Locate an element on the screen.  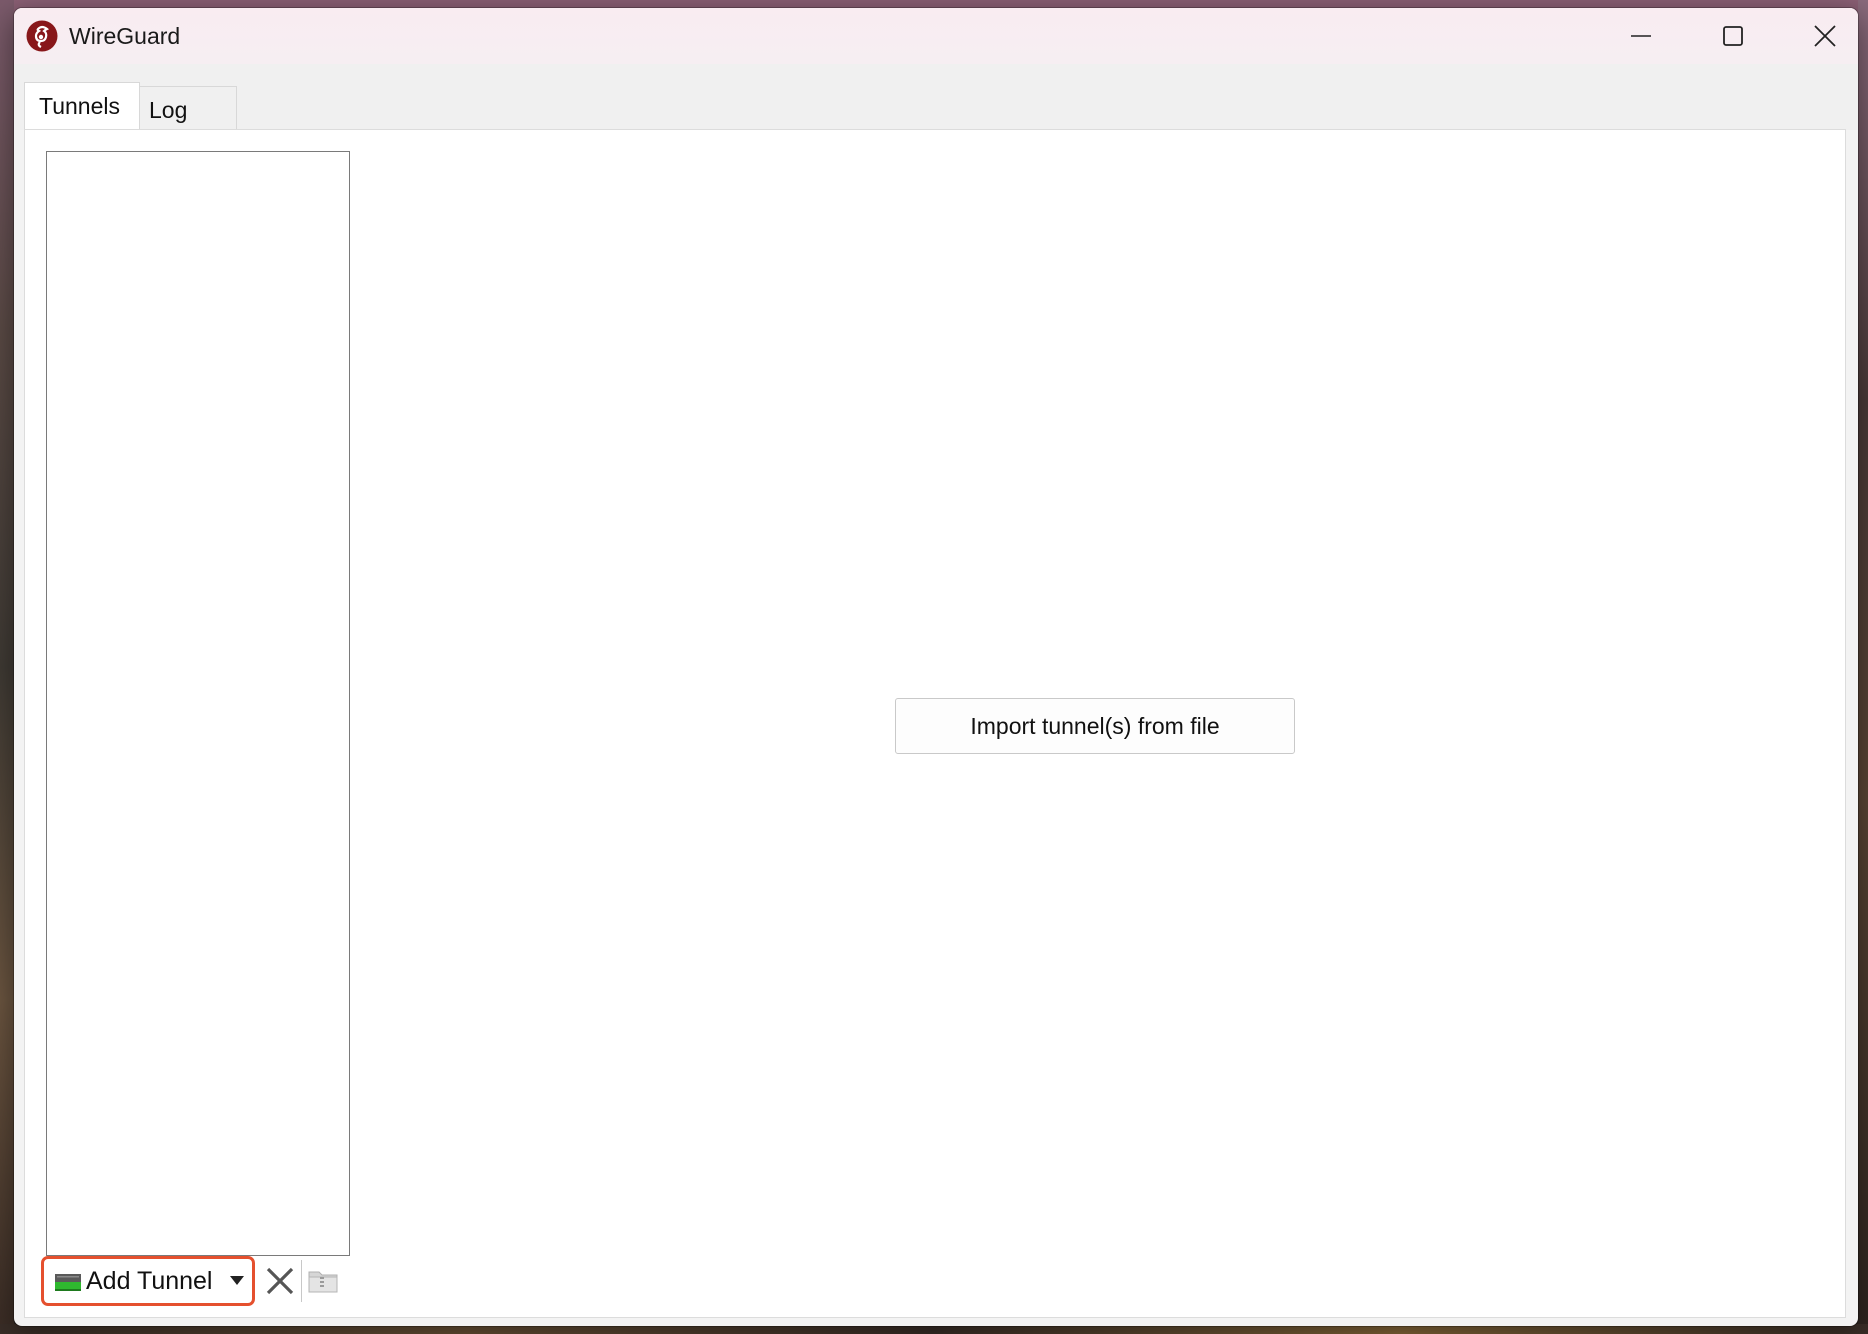
tab-bar: Tunnels Log is located at coordinates (936, 97).